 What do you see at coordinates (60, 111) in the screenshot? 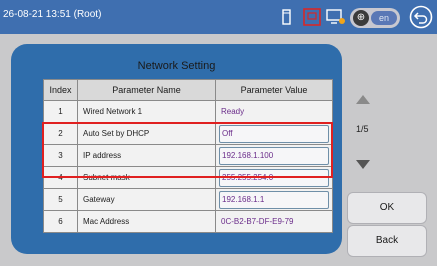
I see `row-index: 1` at bounding box center [60, 111].